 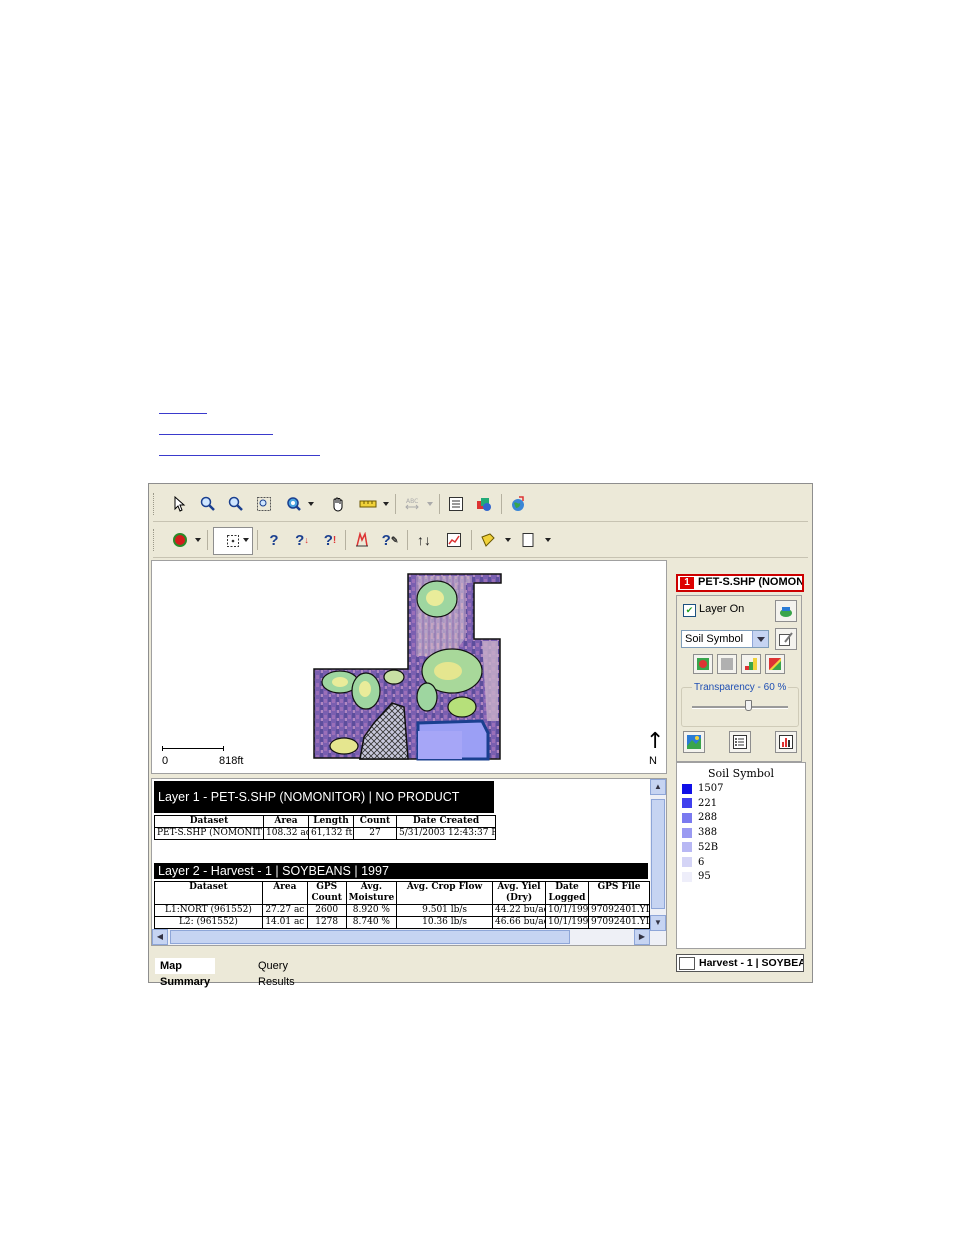 What do you see at coordinates (264, 504) in the screenshot?
I see `zoom-window-icon` at bounding box center [264, 504].